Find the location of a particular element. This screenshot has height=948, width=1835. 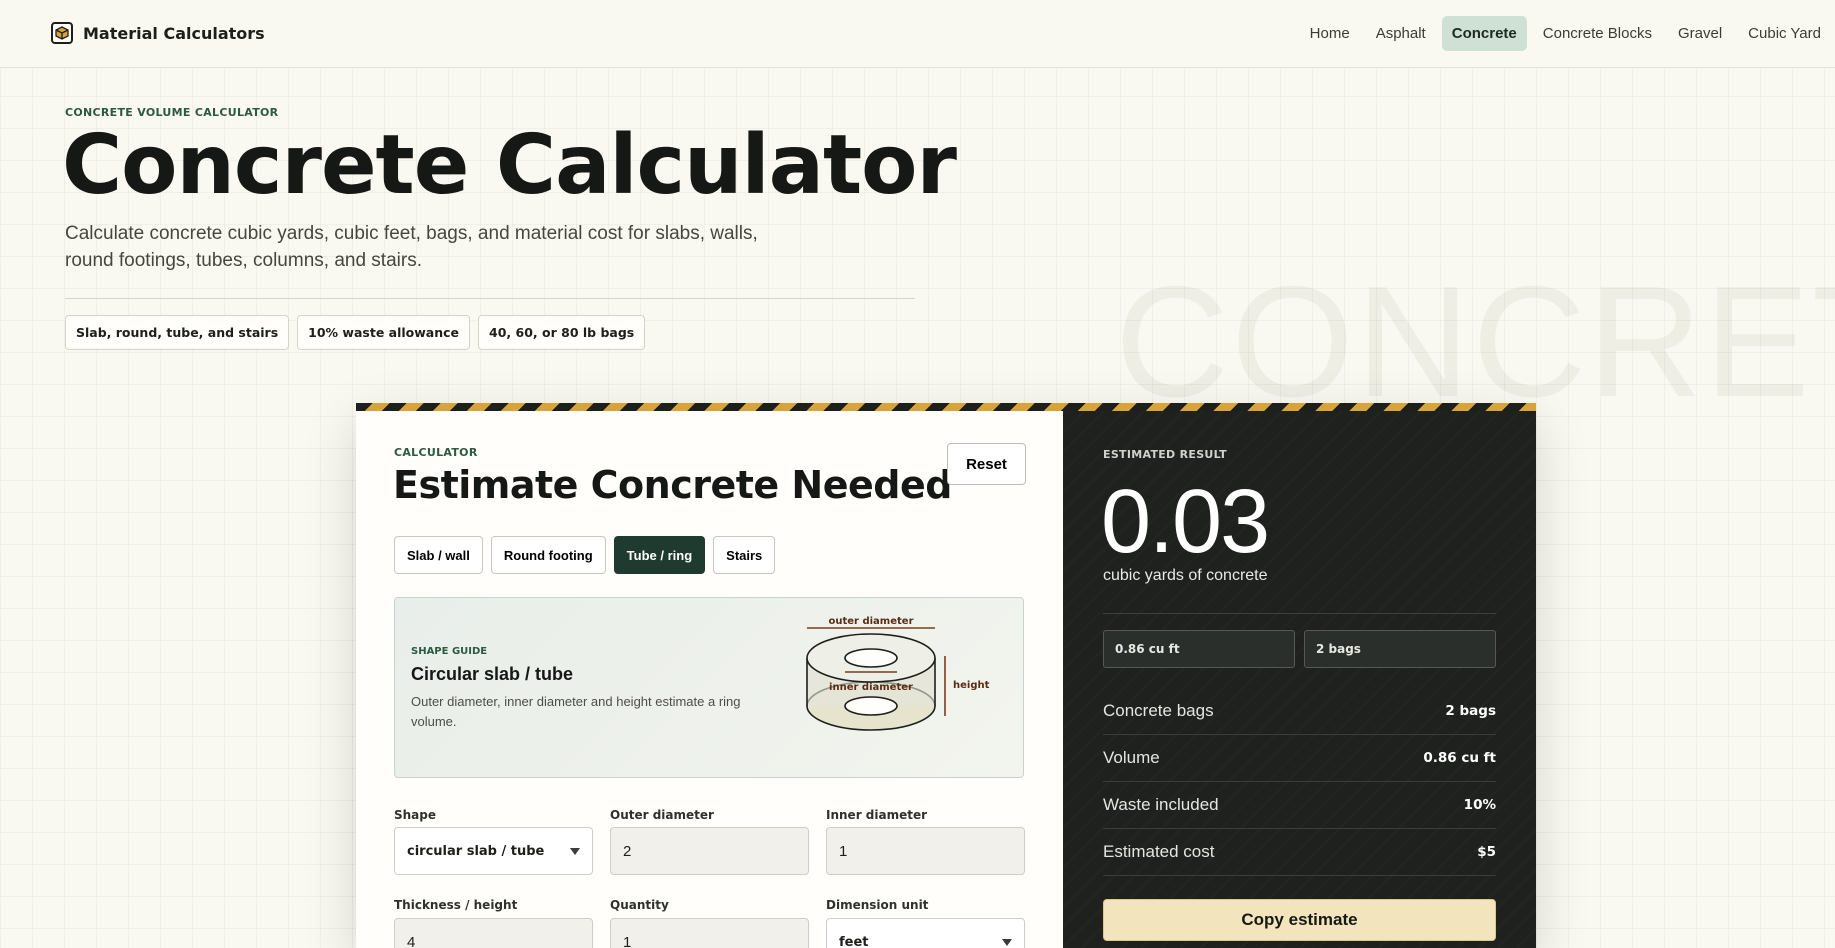

nav-link-cubic-yard: Cubic Yard is located at coordinates (1784, 33).